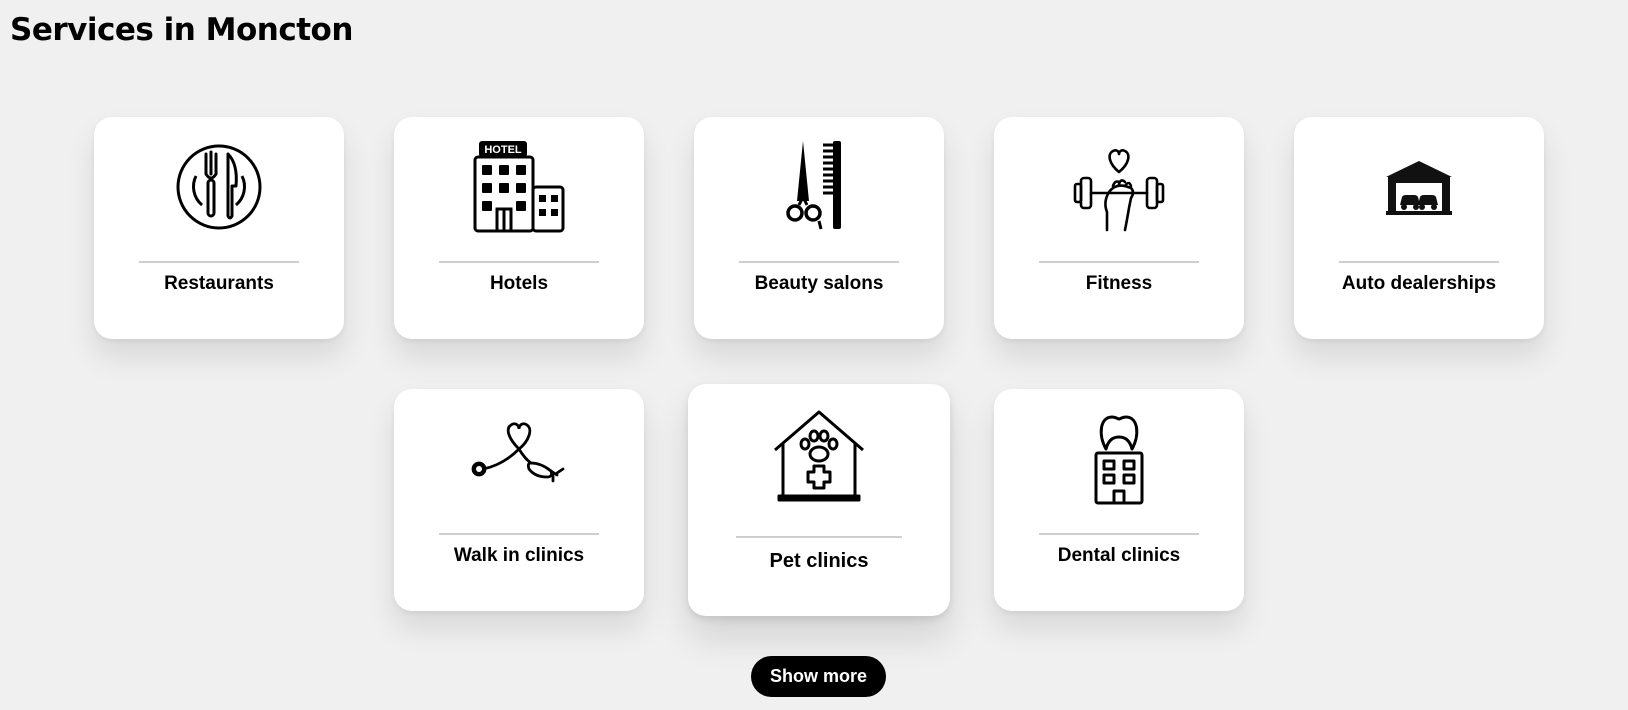  I want to click on service-card-auto-dealerships: Auto dealerships, so click(1419, 228).